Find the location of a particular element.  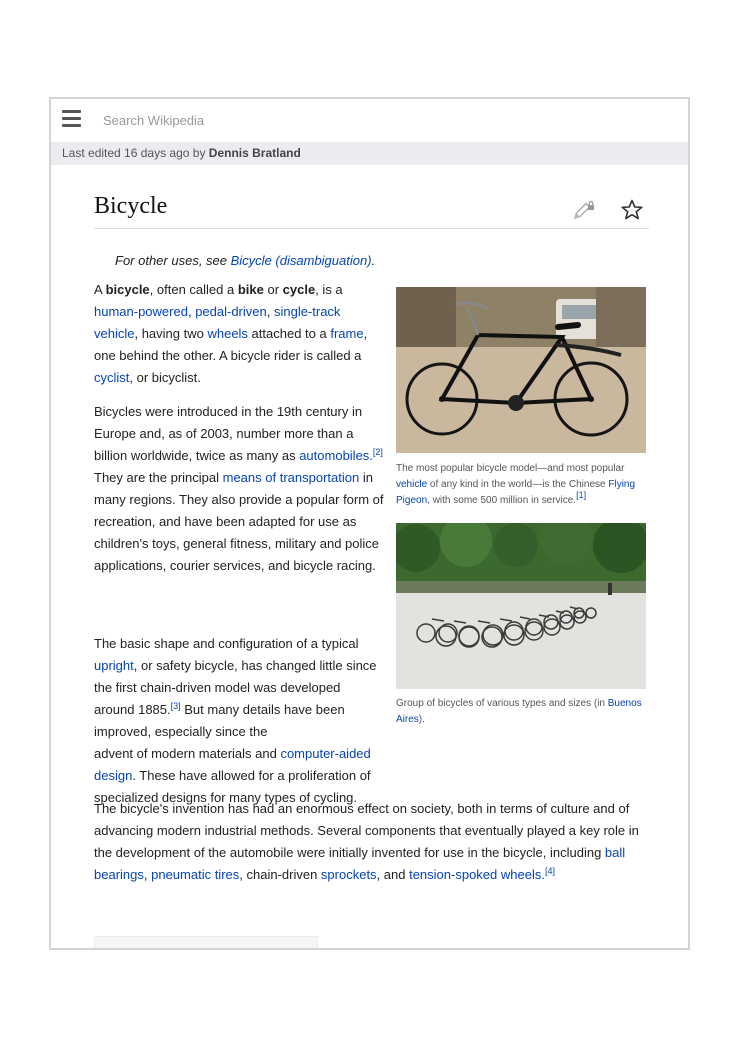

link-frame: frame is located at coordinates (346, 333).